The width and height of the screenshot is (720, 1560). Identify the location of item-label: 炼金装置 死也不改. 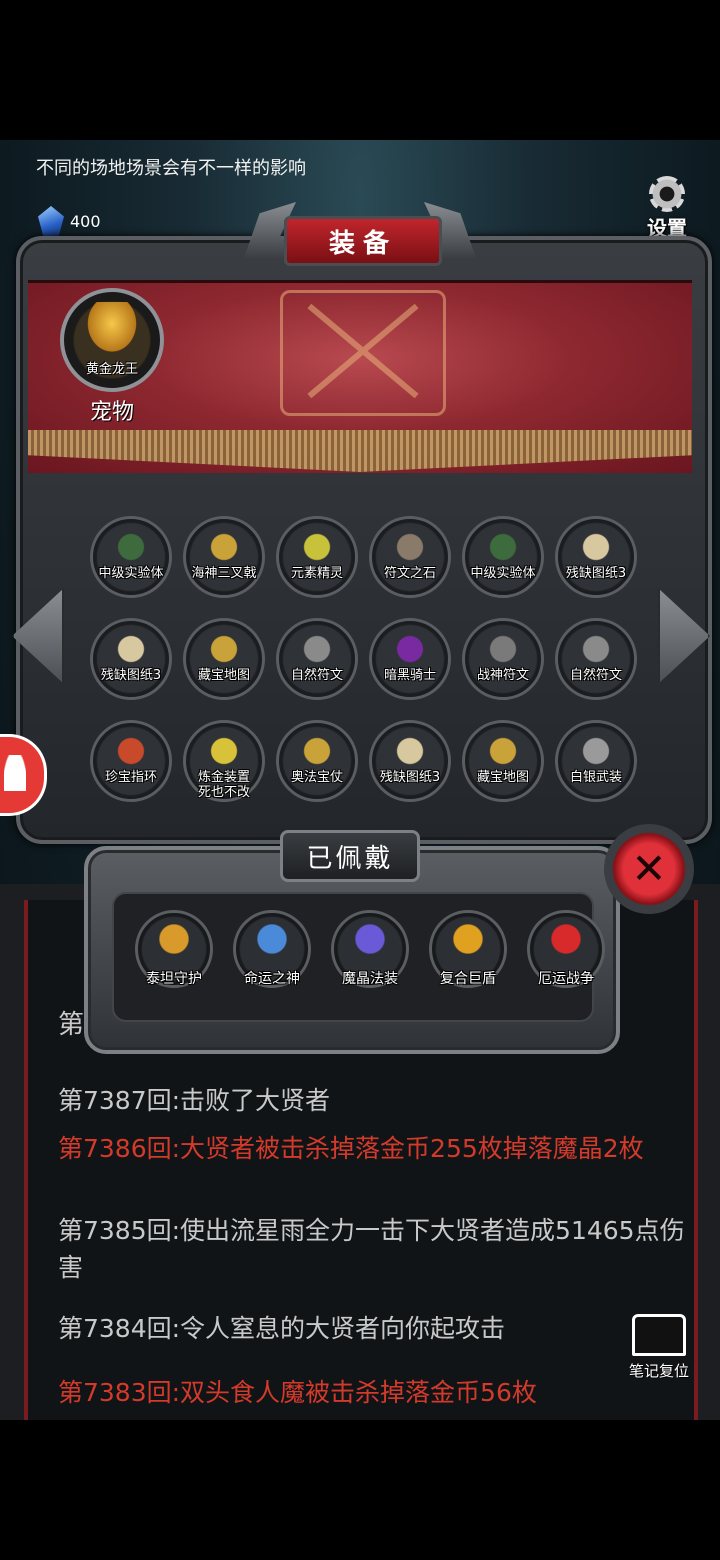
(223, 785).